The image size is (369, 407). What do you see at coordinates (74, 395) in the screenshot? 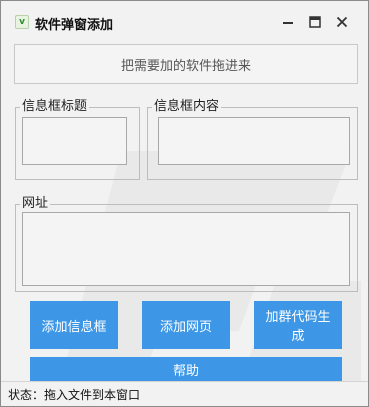
I see `status-text: 状态：拖入文件到本窗口` at bounding box center [74, 395].